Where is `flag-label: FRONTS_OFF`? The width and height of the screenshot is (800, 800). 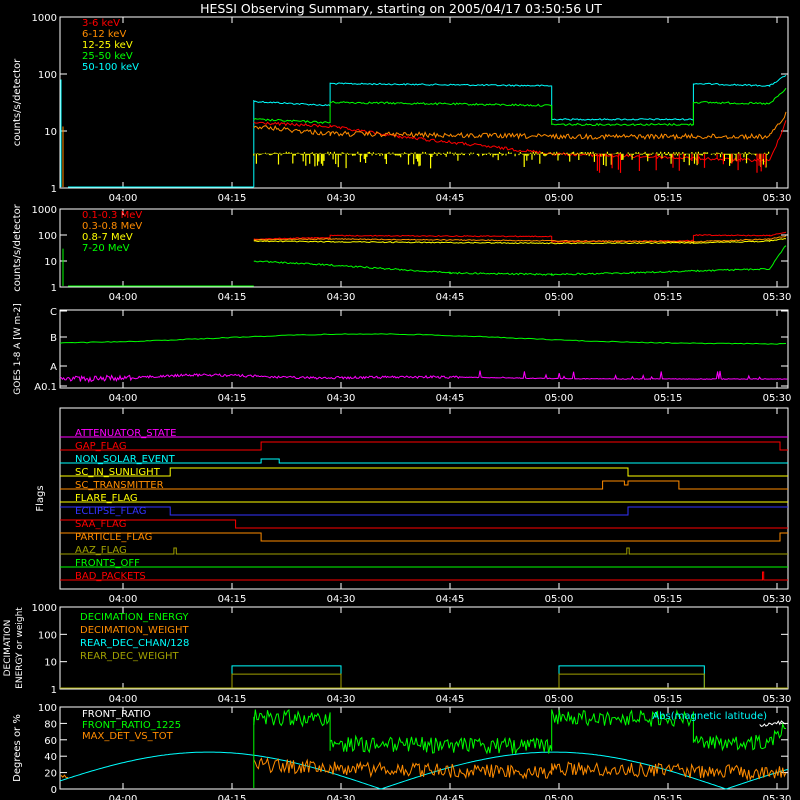
flag-label: FRONTS_OFF is located at coordinates (107, 563).